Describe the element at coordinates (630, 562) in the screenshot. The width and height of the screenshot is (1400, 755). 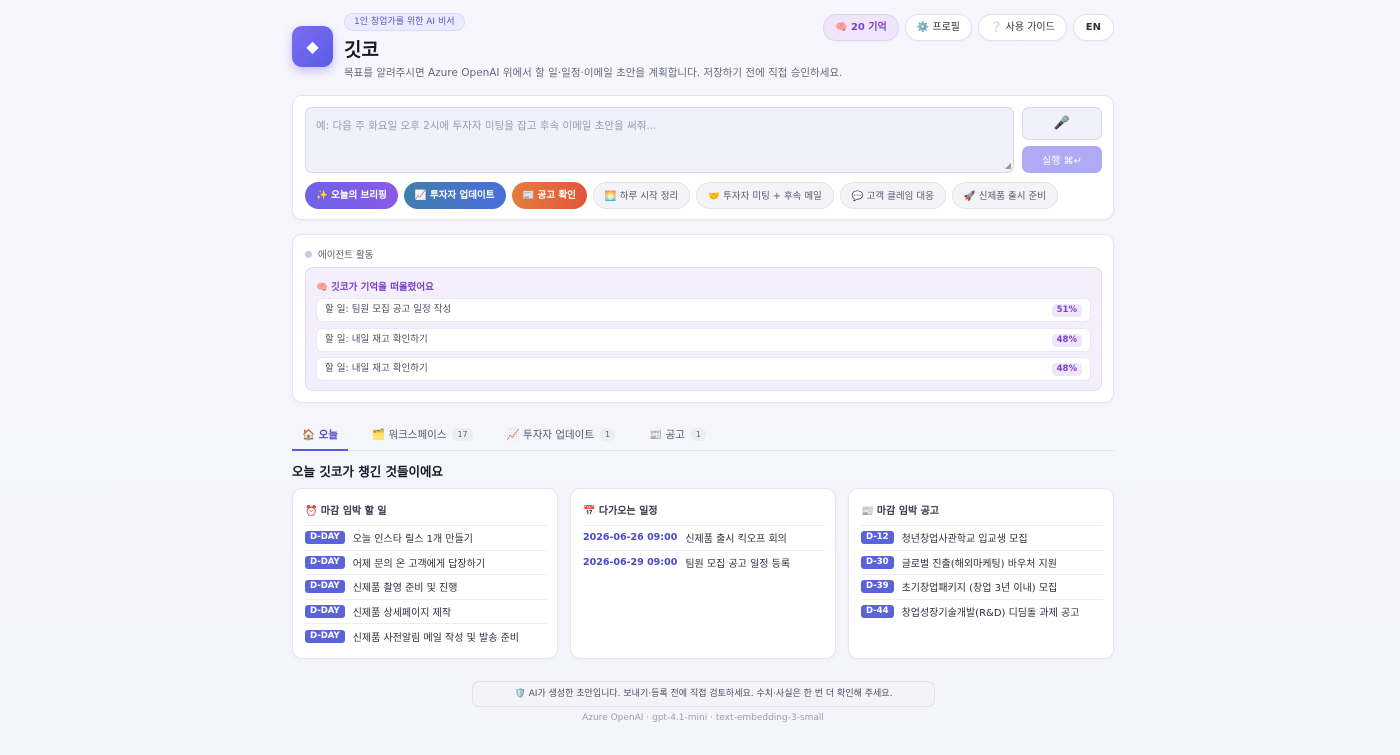
I see `schedule-date: 2026-06-29 09:00` at that location.